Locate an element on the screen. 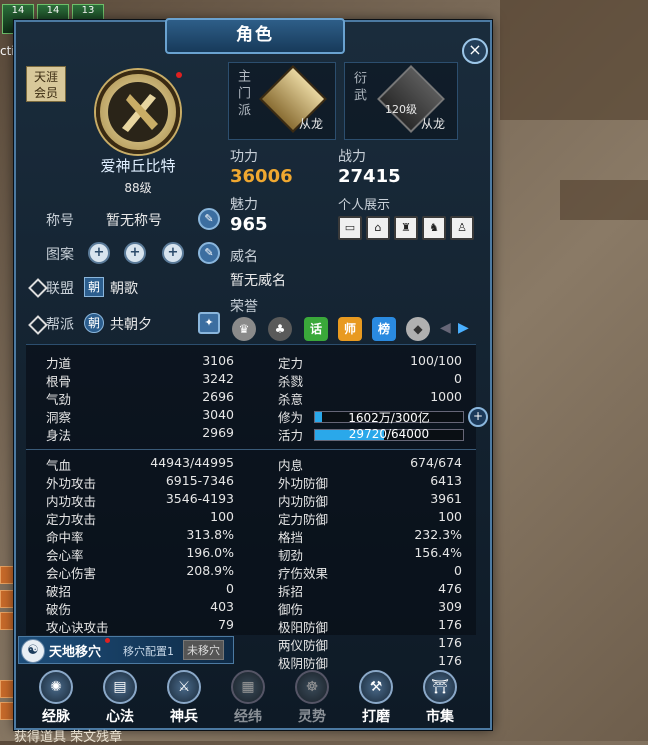 This screenshot has width=648, height=745. honor-next-icon: ▶ is located at coordinates (463, 328).